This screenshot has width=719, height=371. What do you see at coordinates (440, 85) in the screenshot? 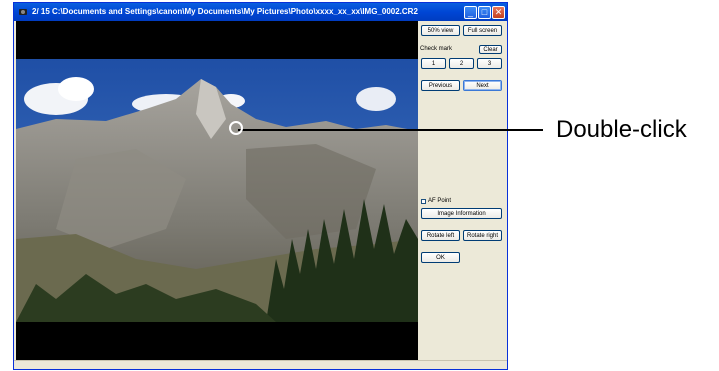
I see `previous-button: Previous` at bounding box center [440, 85].